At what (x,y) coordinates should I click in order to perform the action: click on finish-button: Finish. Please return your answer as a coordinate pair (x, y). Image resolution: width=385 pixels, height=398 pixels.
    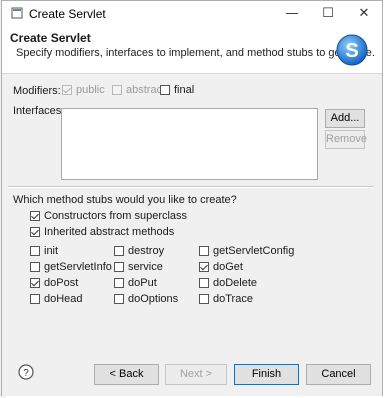
    Looking at the image, I should click on (266, 374).